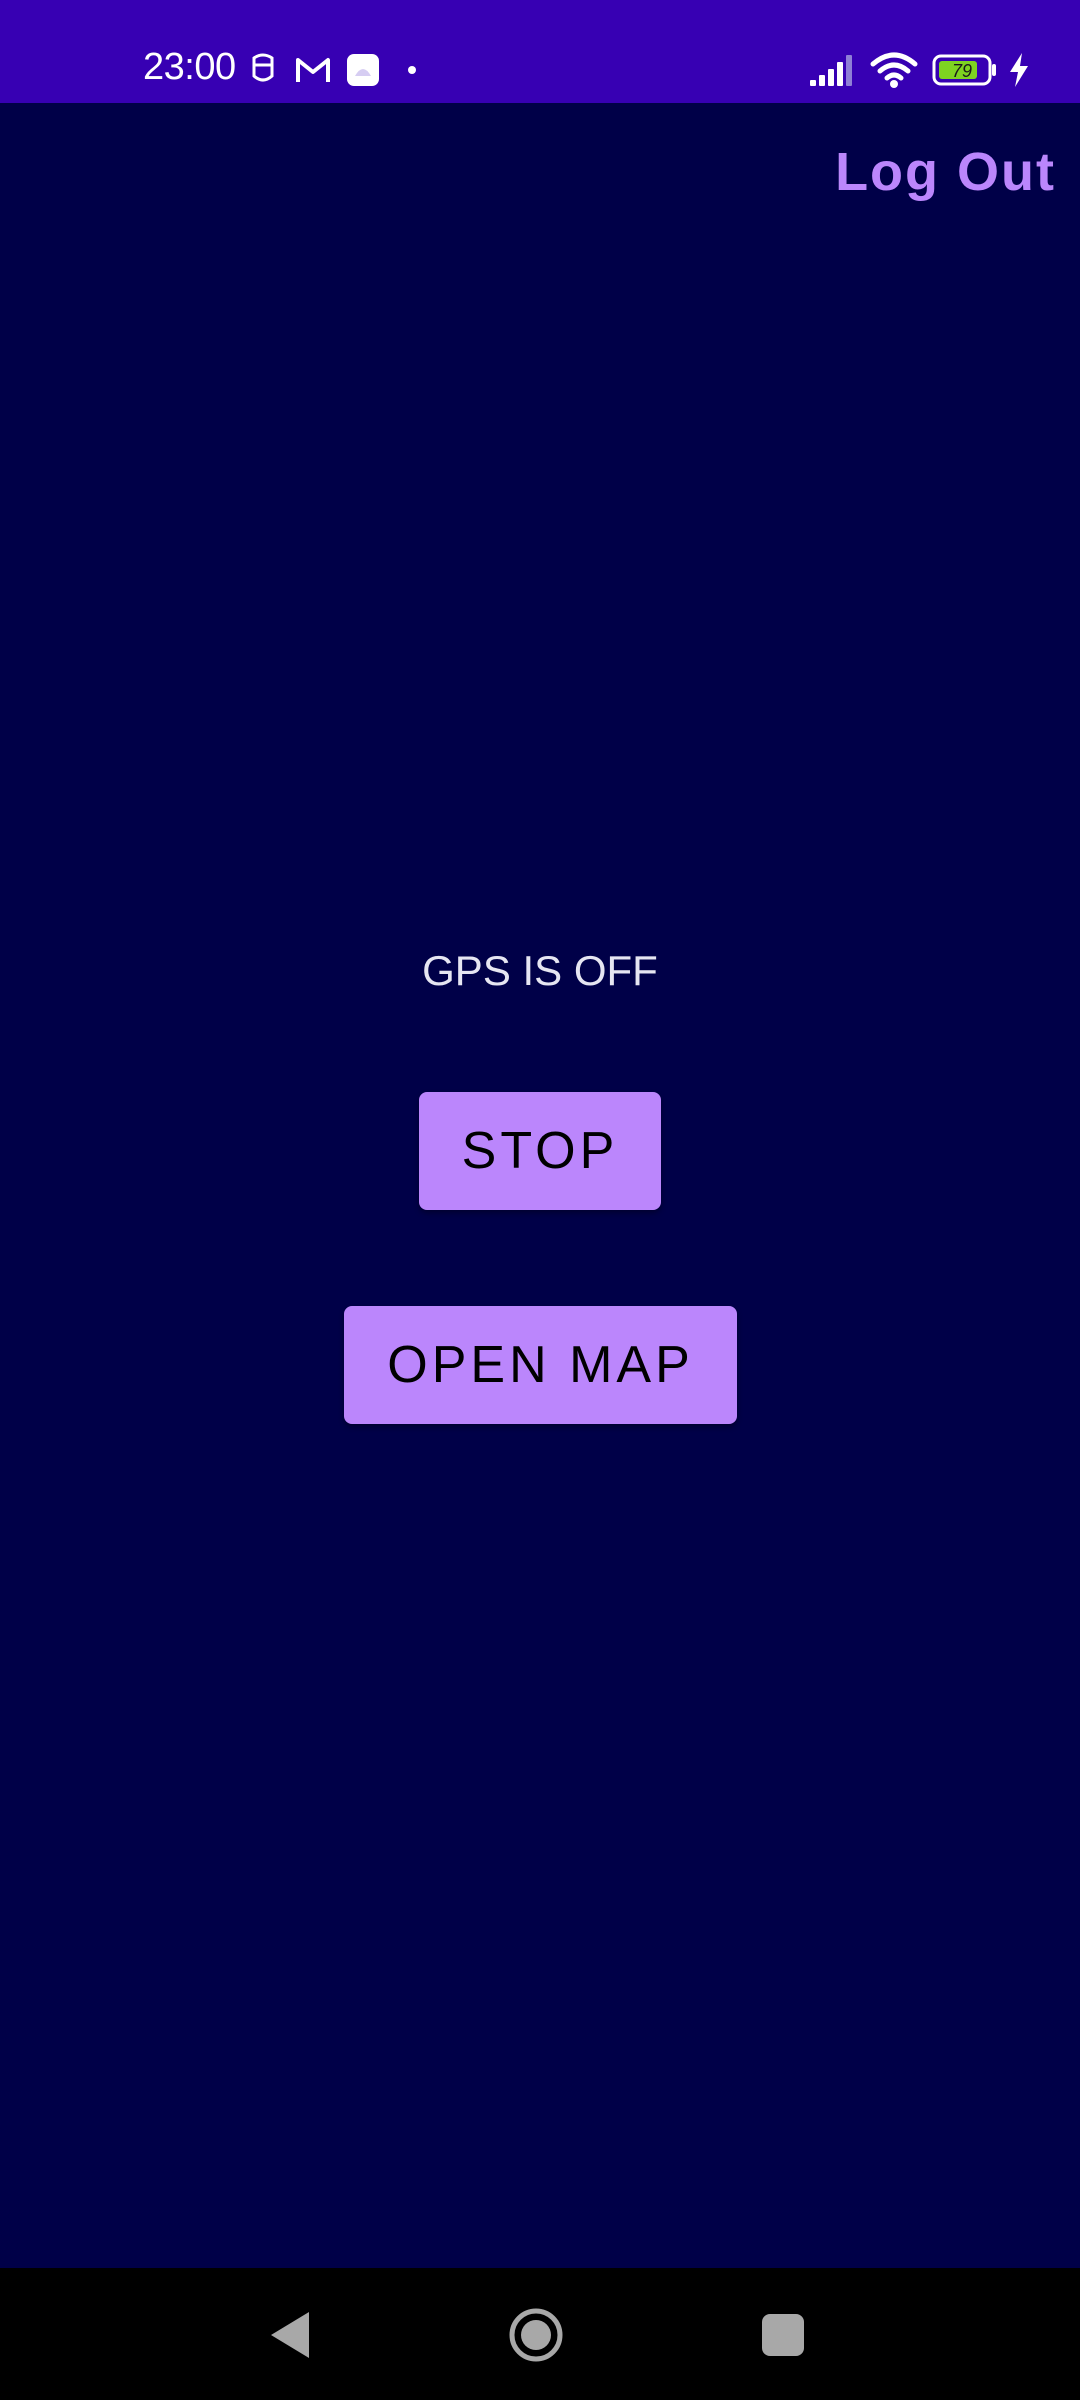 The image size is (1080, 2400). I want to click on status-time: 23:00, so click(189, 67).